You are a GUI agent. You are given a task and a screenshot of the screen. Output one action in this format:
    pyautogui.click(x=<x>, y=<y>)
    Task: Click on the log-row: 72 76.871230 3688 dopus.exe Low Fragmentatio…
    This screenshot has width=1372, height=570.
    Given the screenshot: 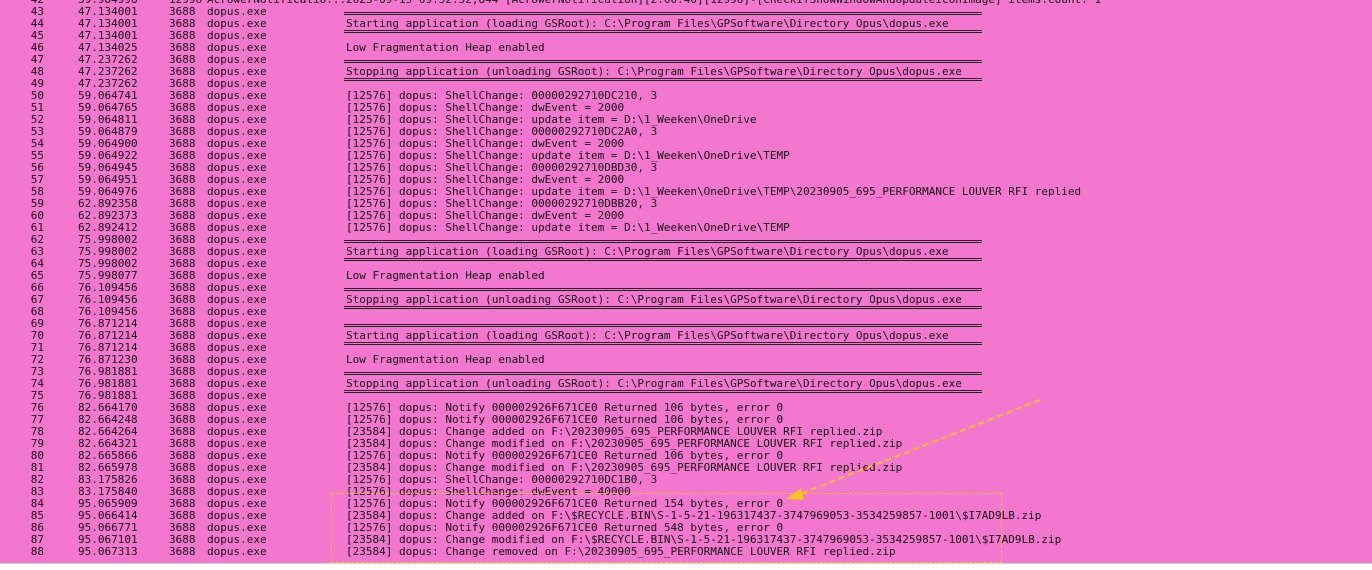 What is the action you would take?
    pyautogui.click(x=686, y=360)
    